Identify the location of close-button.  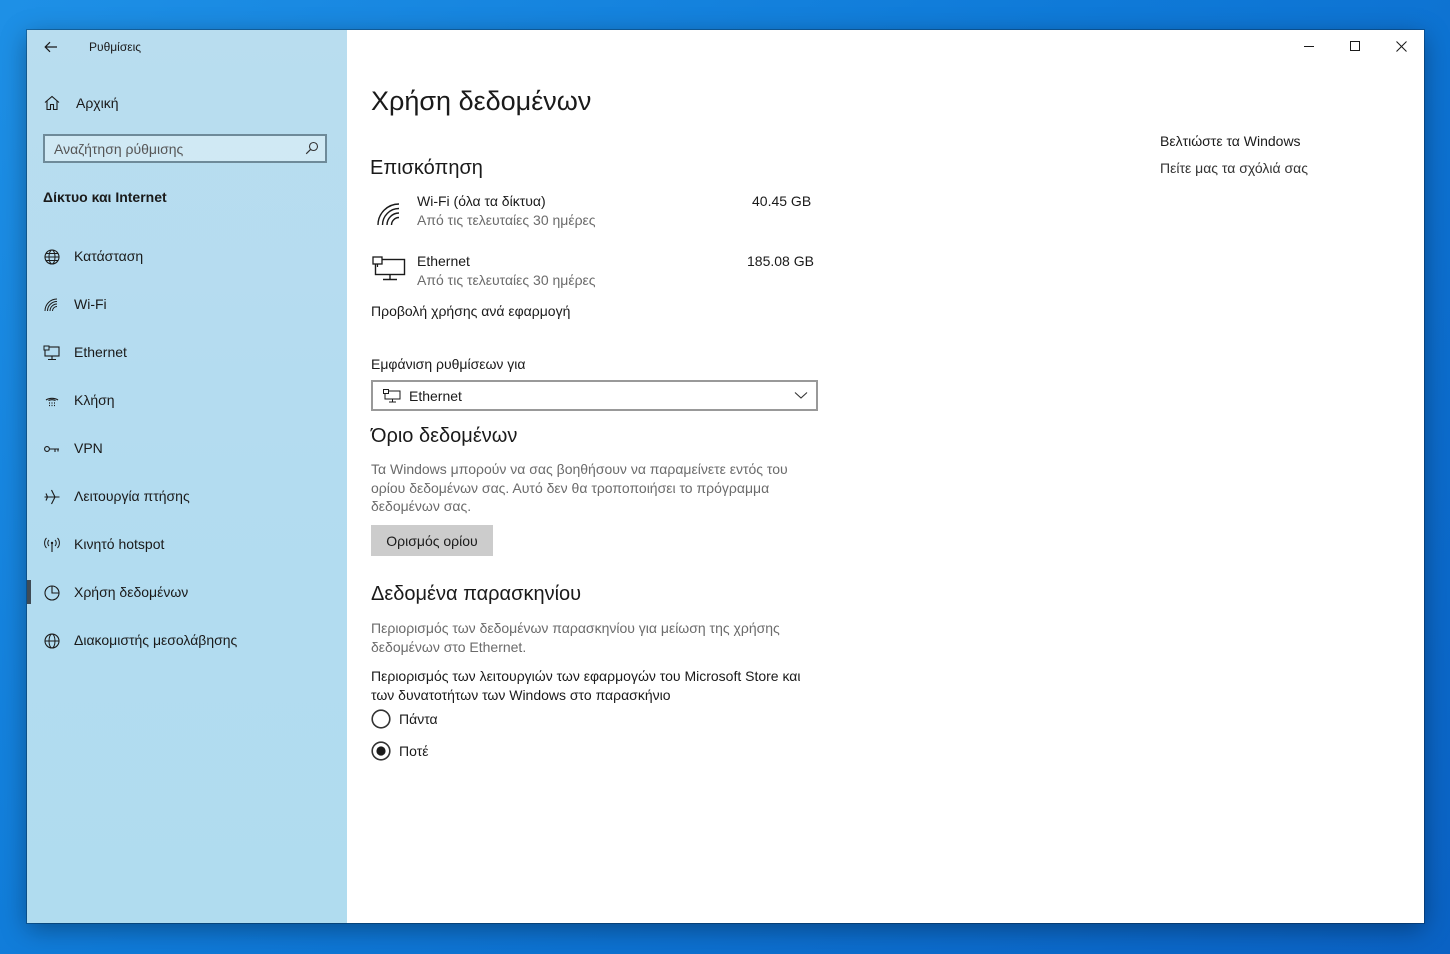
(1401, 46).